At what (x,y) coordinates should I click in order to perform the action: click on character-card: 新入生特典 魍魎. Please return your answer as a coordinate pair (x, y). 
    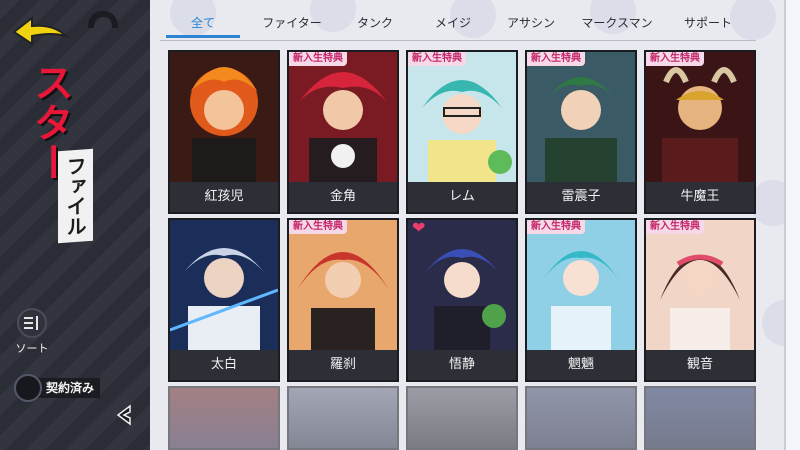
    Looking at the image, I should click on (581, 300).